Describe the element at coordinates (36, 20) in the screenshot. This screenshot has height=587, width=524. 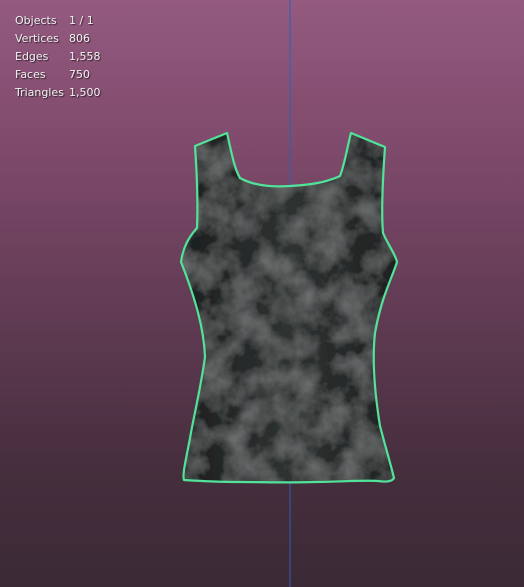
I see `stat-label: Objects` at that location.